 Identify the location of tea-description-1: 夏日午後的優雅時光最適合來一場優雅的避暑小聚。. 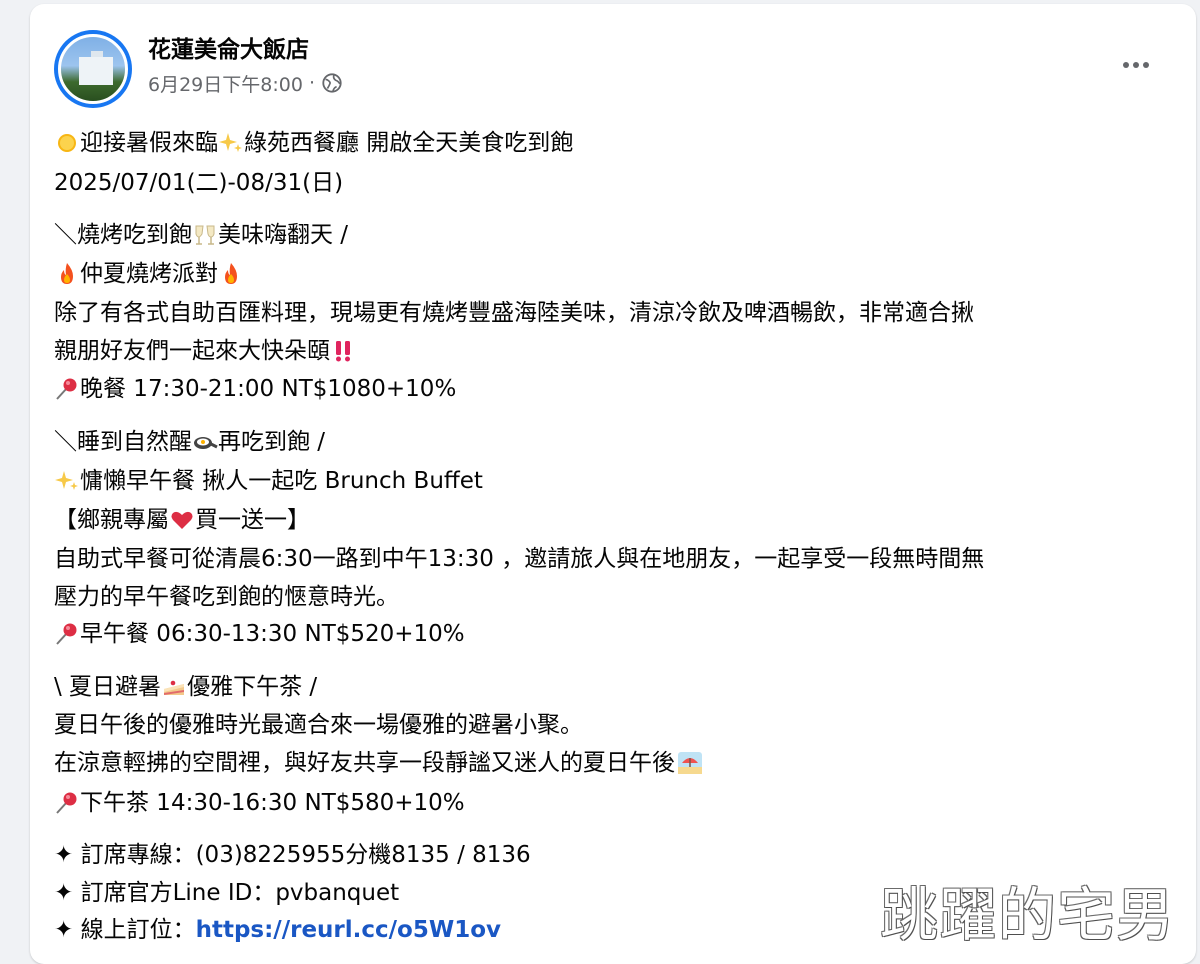
(318, 725).